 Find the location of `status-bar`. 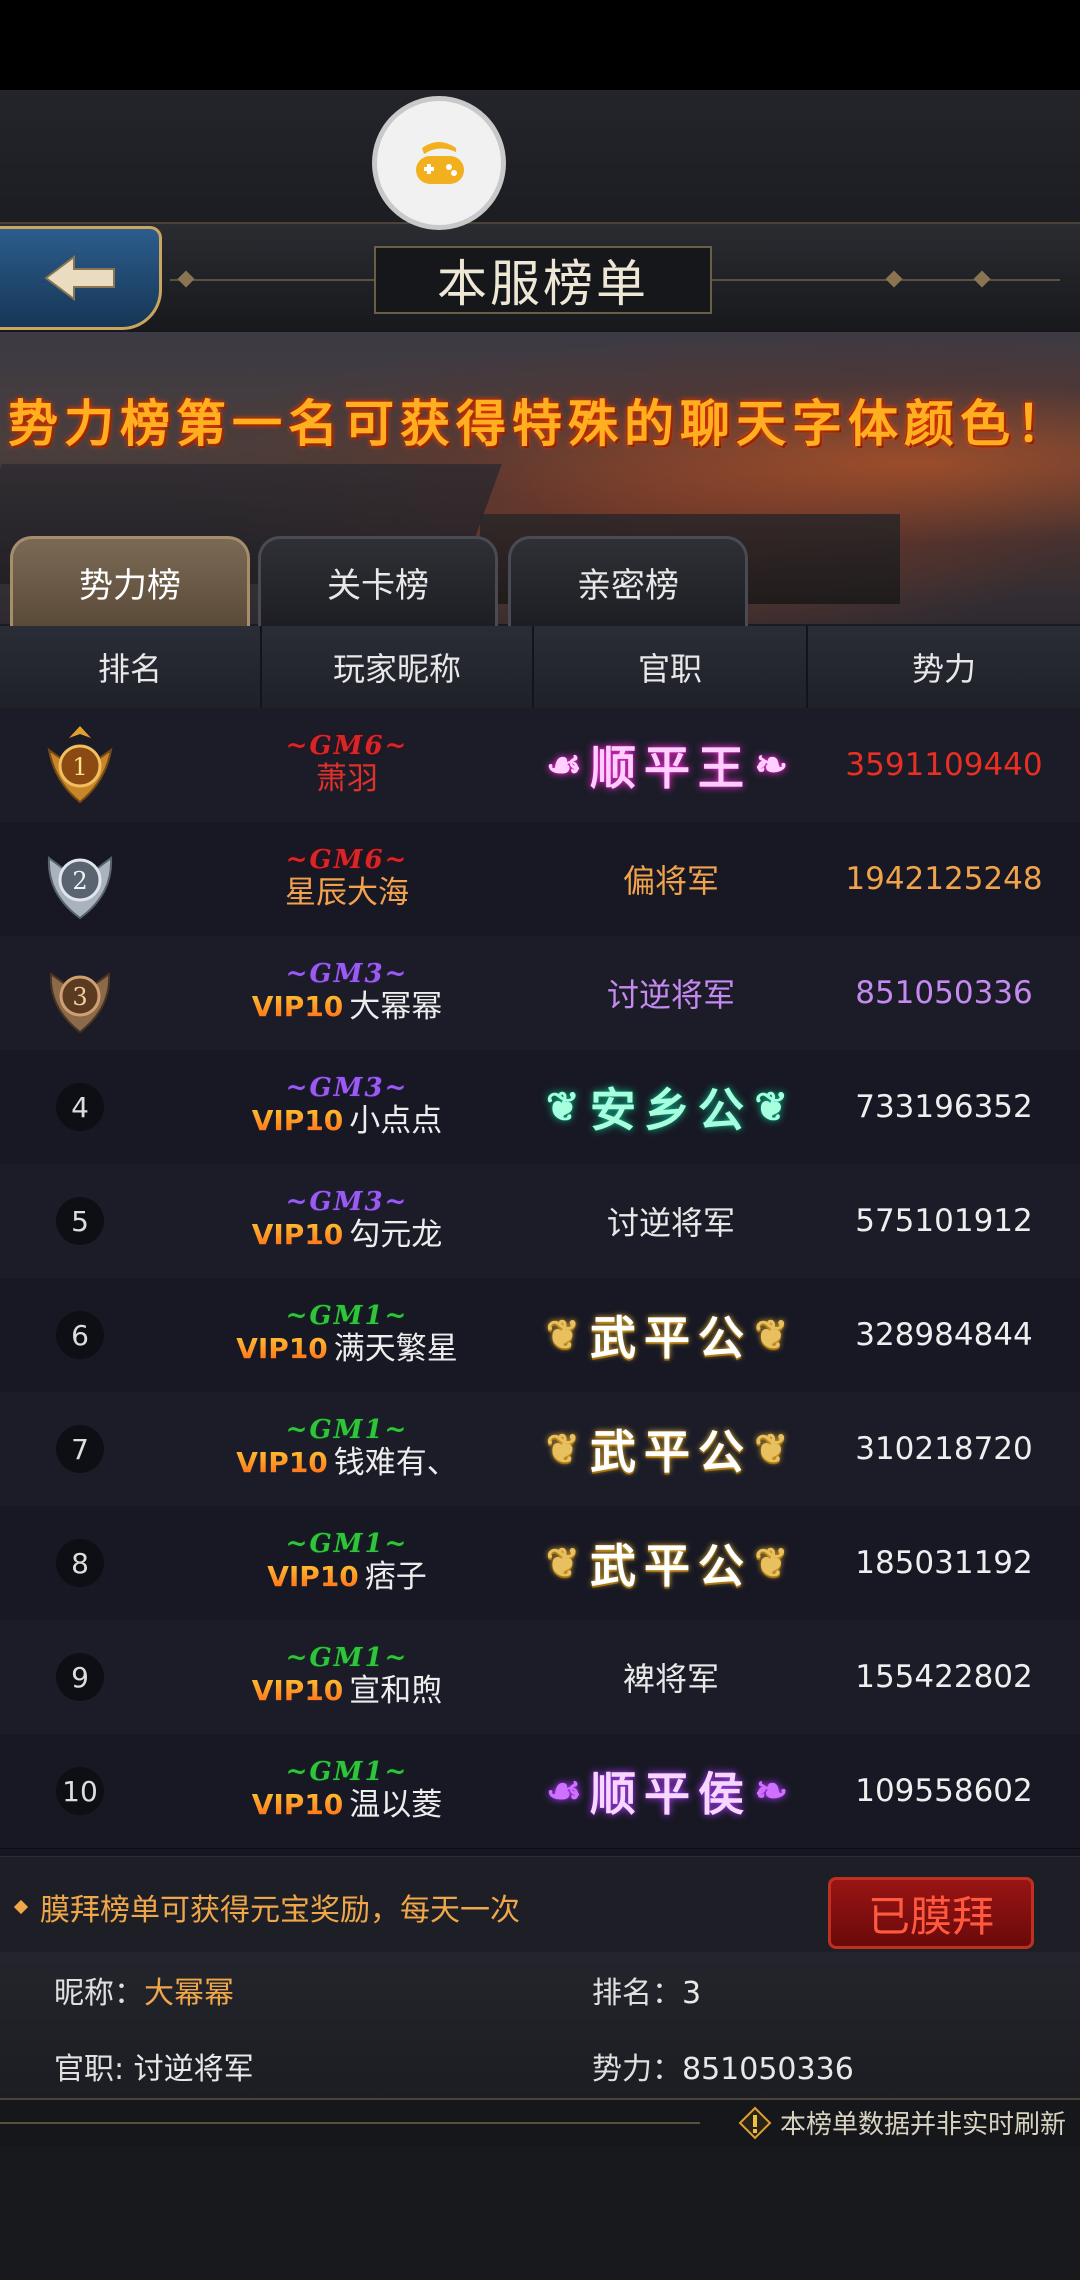

status-bar is located at coordinates (540, 45).